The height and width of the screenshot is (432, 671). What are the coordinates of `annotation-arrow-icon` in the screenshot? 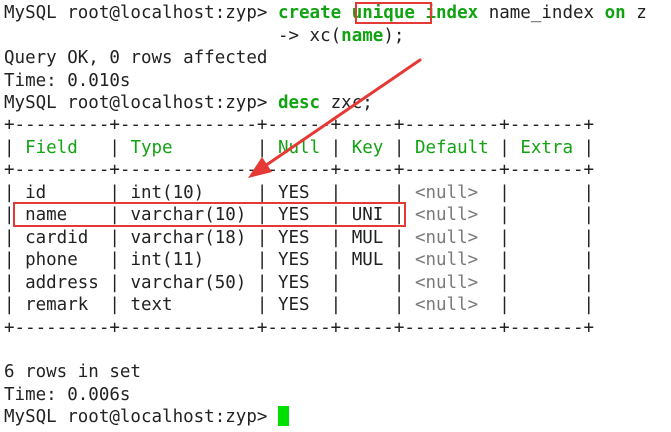 It's located at (335, 118).